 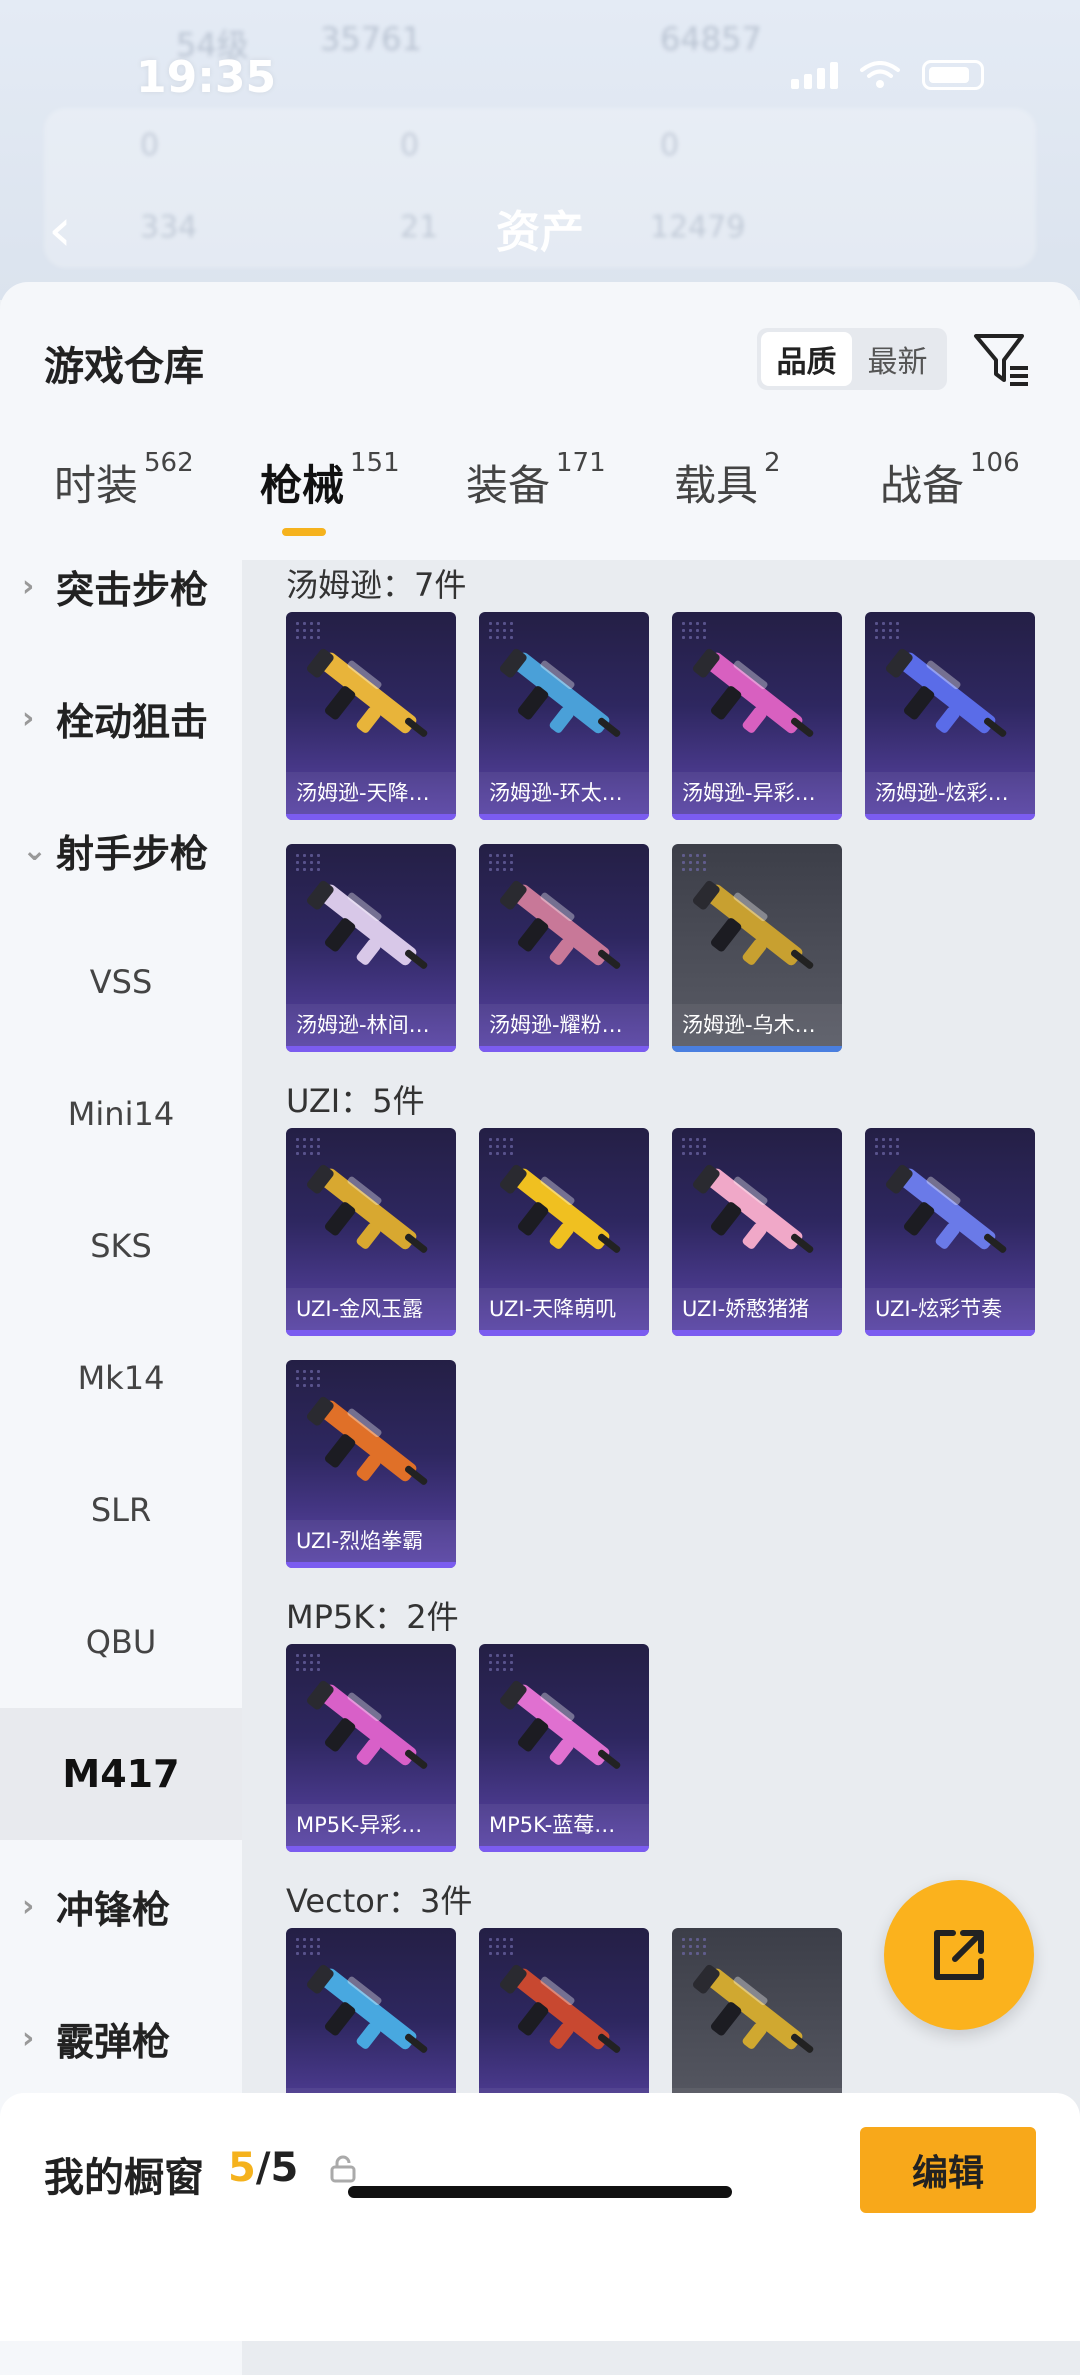 I want to click on sidebar-item: › 霰弹枪, so click(x=121, y=2038).